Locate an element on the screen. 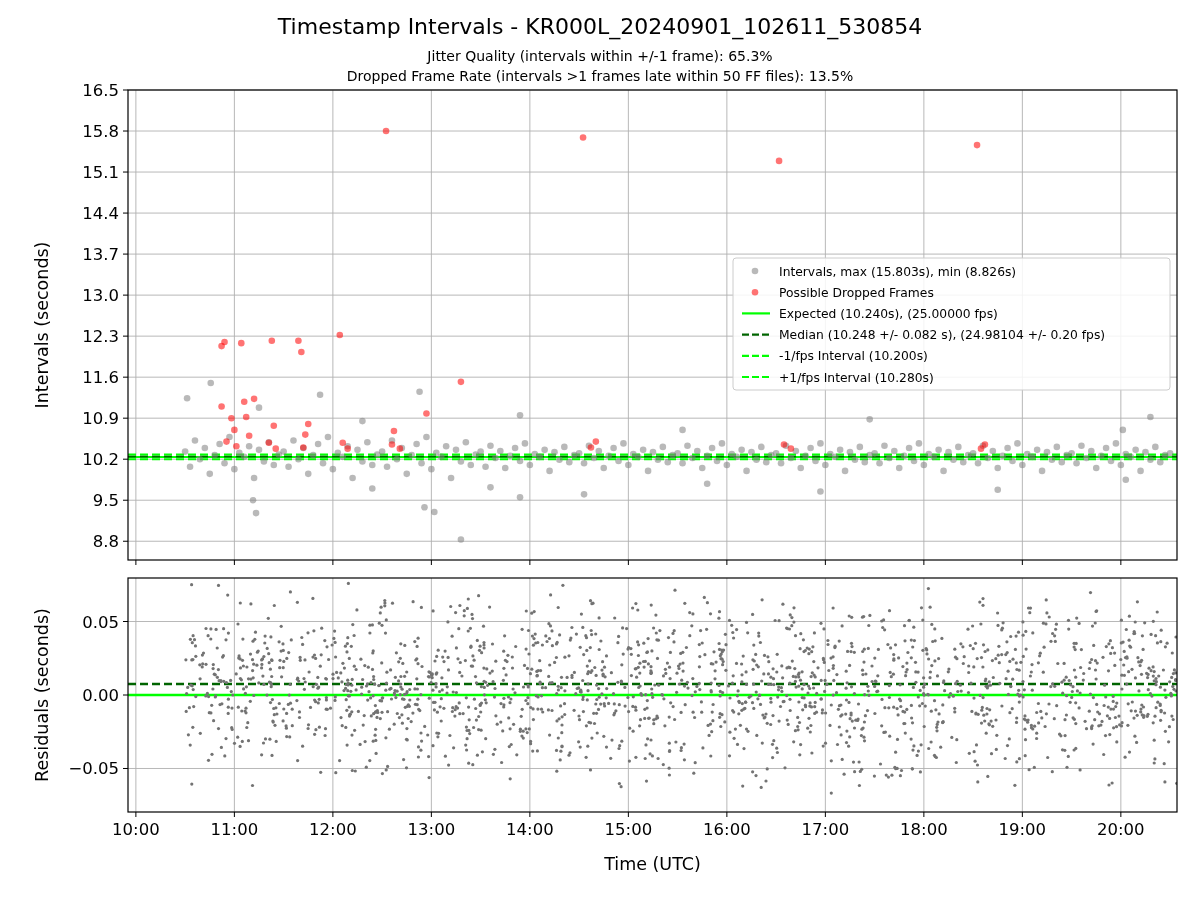  legend-label: Expected (10.240s), (25.00000 fps) is located at coordinates (888, 313).